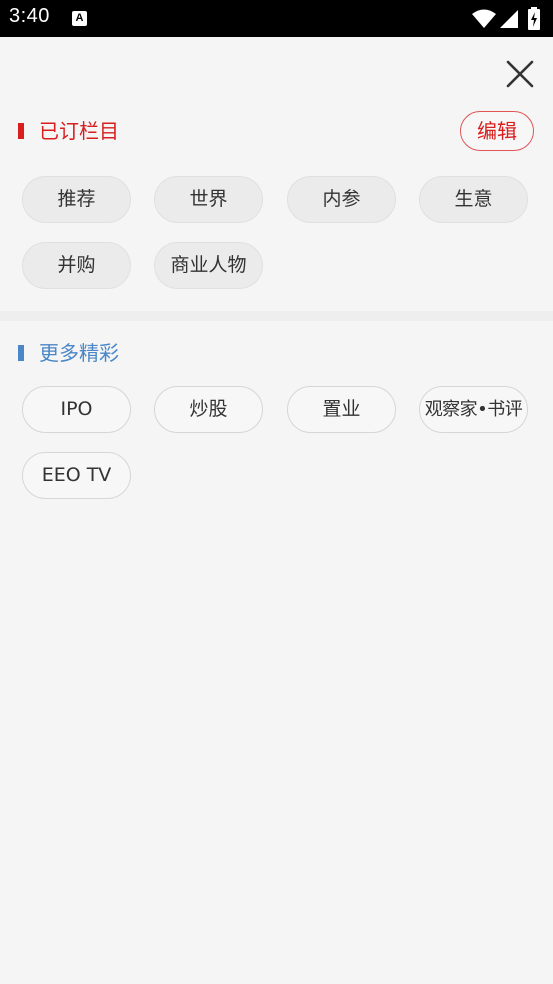 The image size is (553, 984). I want to click on channel-chip-guanchajia-shuping: 观察家•书评, so click(473, 409).